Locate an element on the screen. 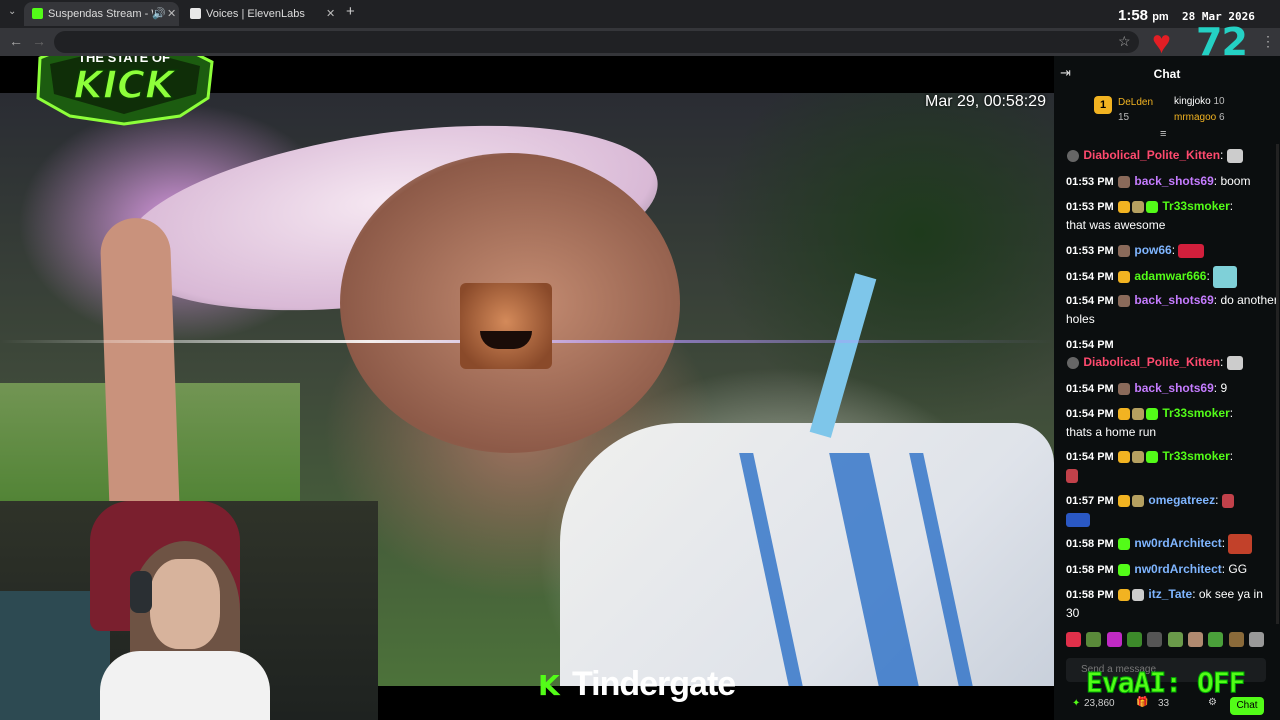 The image size is (1280, 720). chat-message: Diabolical_Polite_Kitten: is located at coordinates (1172, 362).